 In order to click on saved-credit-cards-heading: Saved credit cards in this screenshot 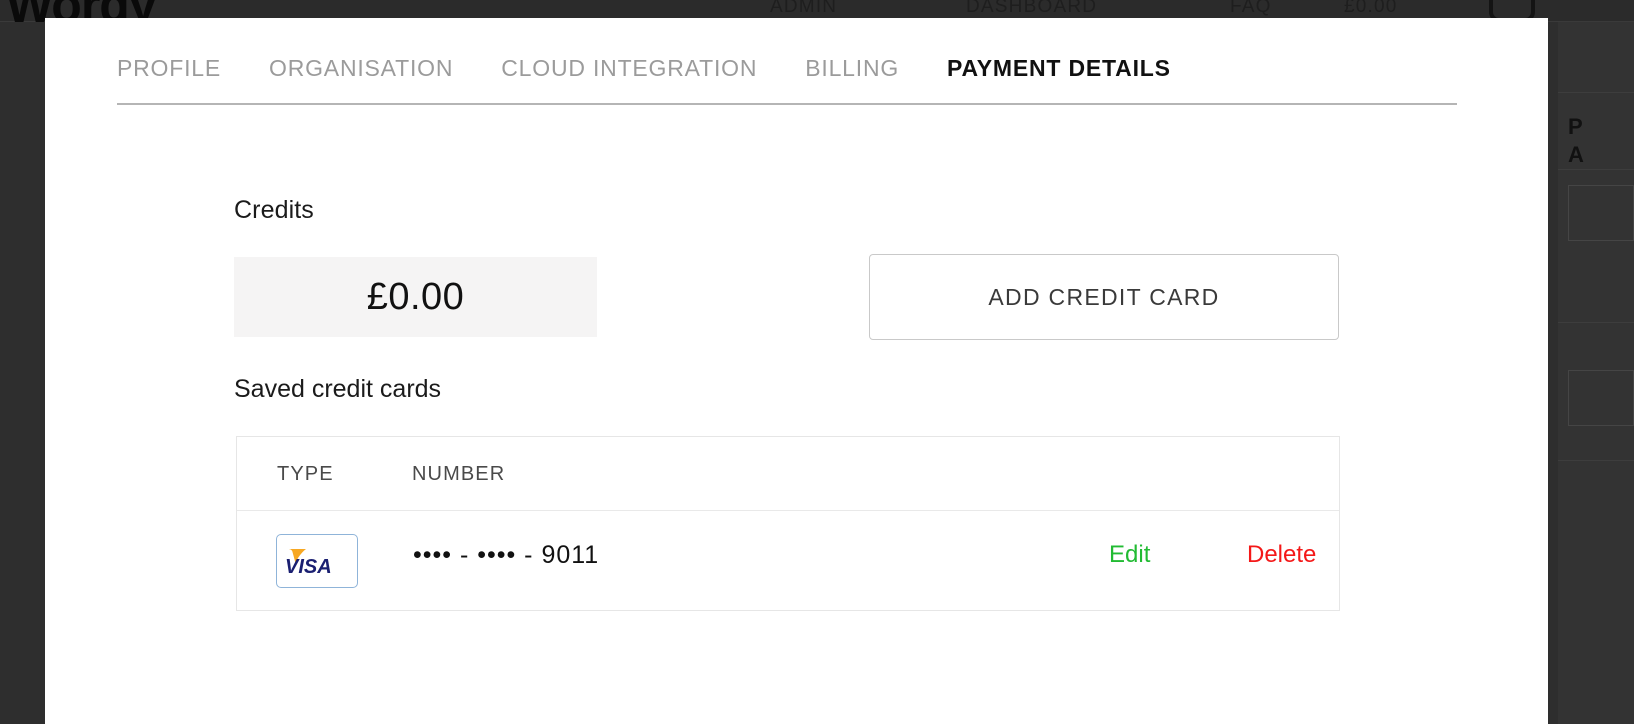, I will do `click(338, 389)`.